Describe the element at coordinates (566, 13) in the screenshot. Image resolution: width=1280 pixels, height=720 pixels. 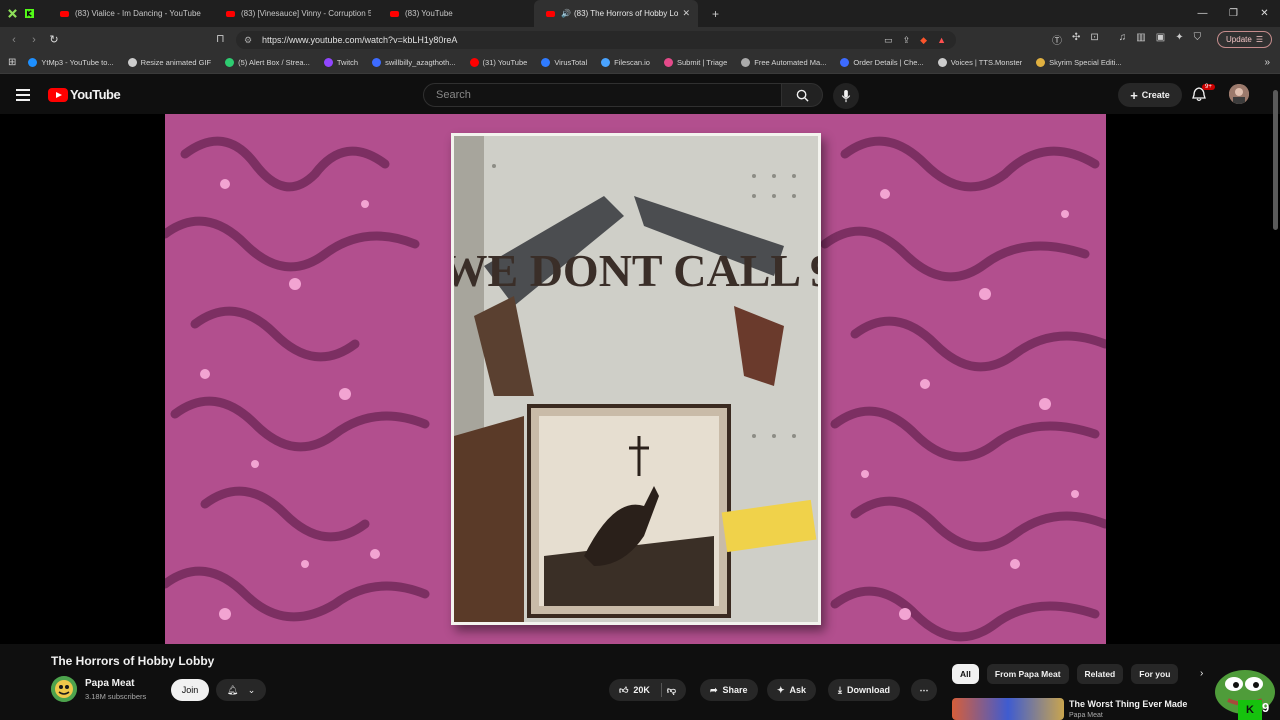
I see `speaker-icon: 🔊` at that location.